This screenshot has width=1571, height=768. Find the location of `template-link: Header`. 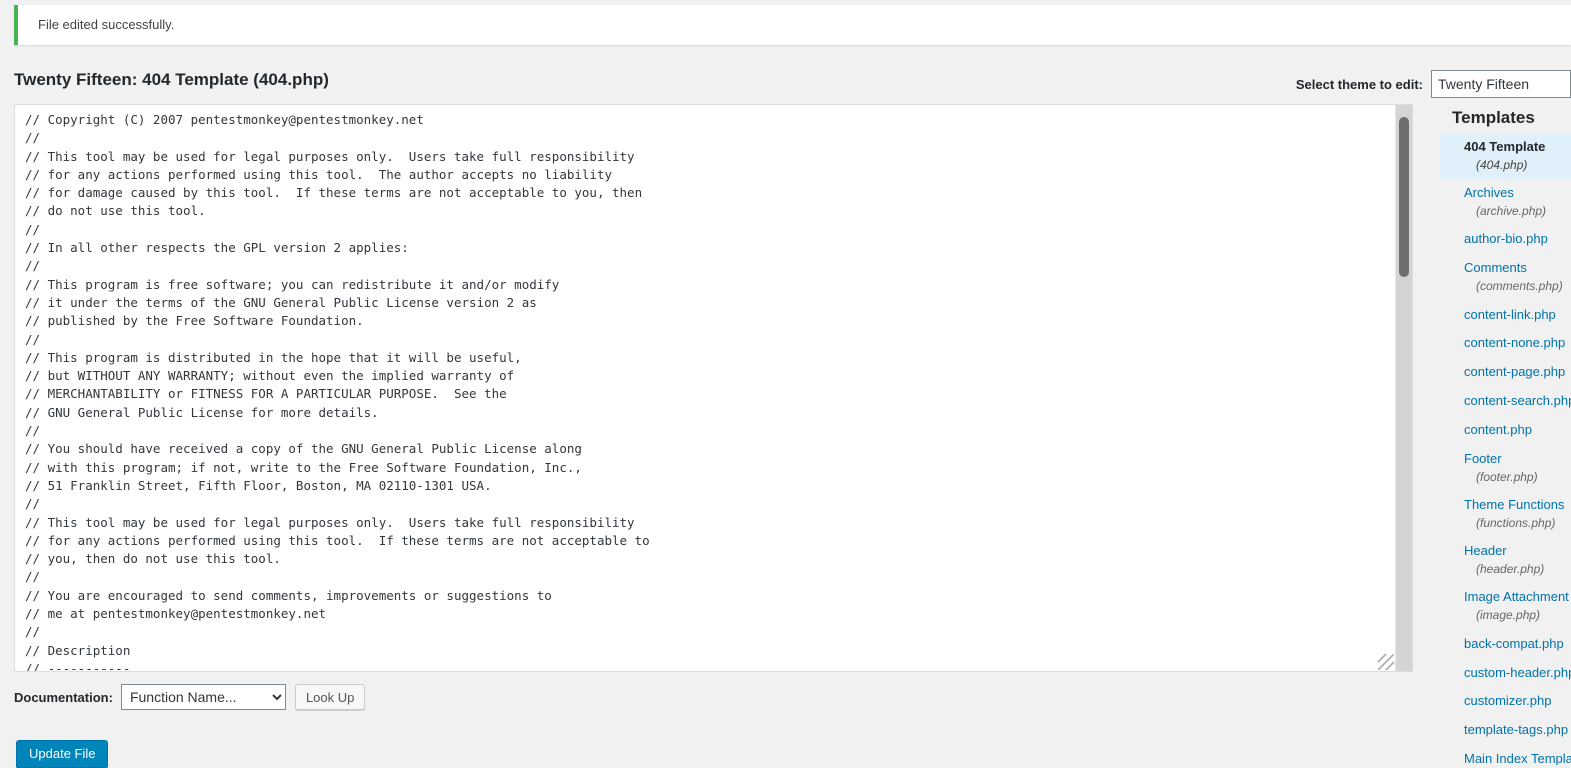

template-link: Header is located at coordinates (1517, 551).